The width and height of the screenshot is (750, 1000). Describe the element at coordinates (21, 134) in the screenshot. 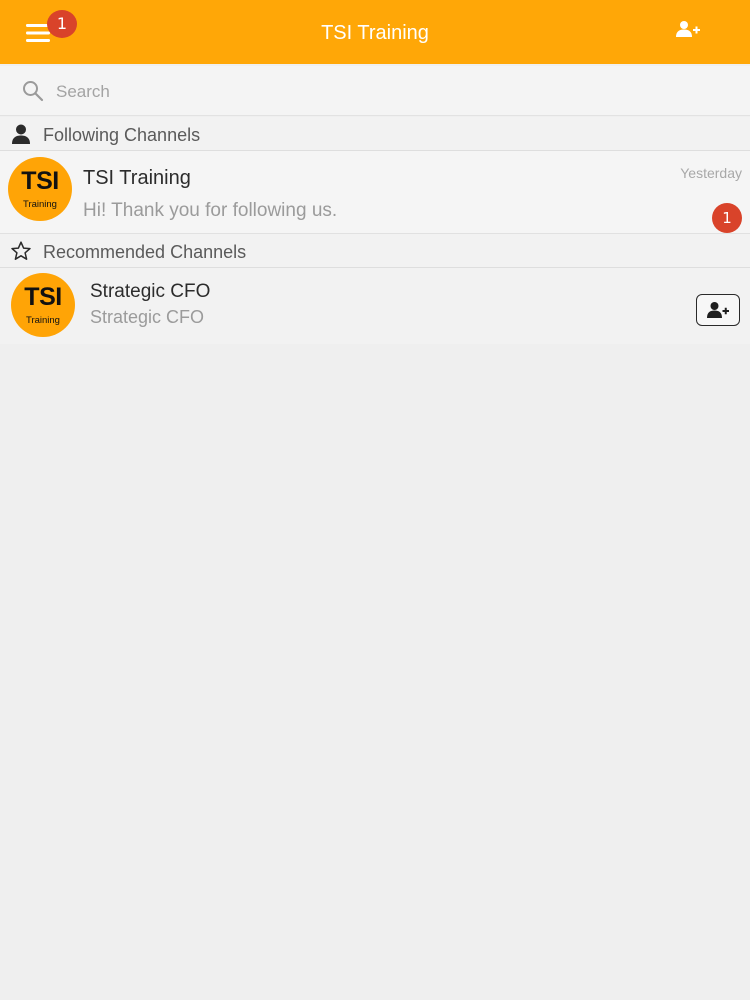

I see `person-icon` at that location.